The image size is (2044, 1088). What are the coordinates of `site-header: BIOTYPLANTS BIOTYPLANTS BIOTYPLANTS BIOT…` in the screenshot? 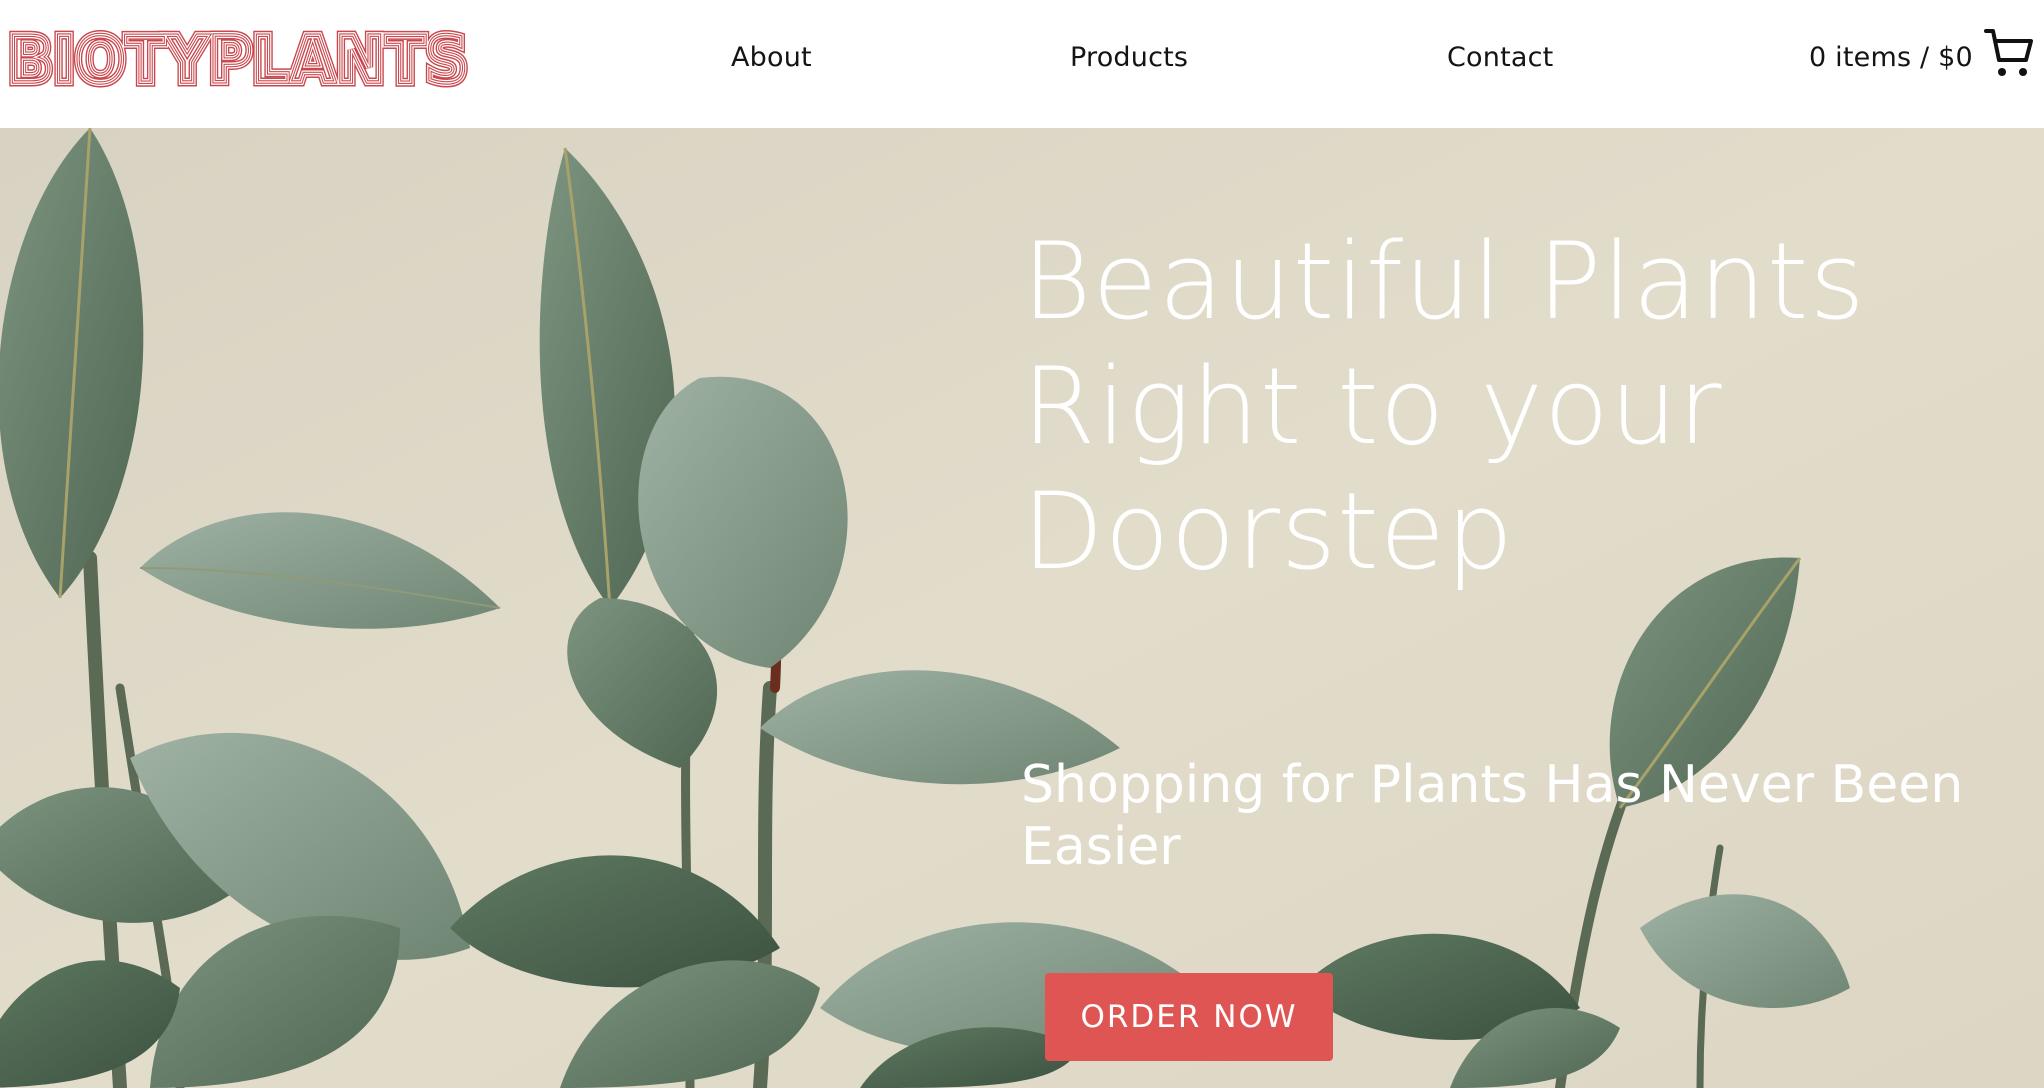 It's located at (1022, 64).